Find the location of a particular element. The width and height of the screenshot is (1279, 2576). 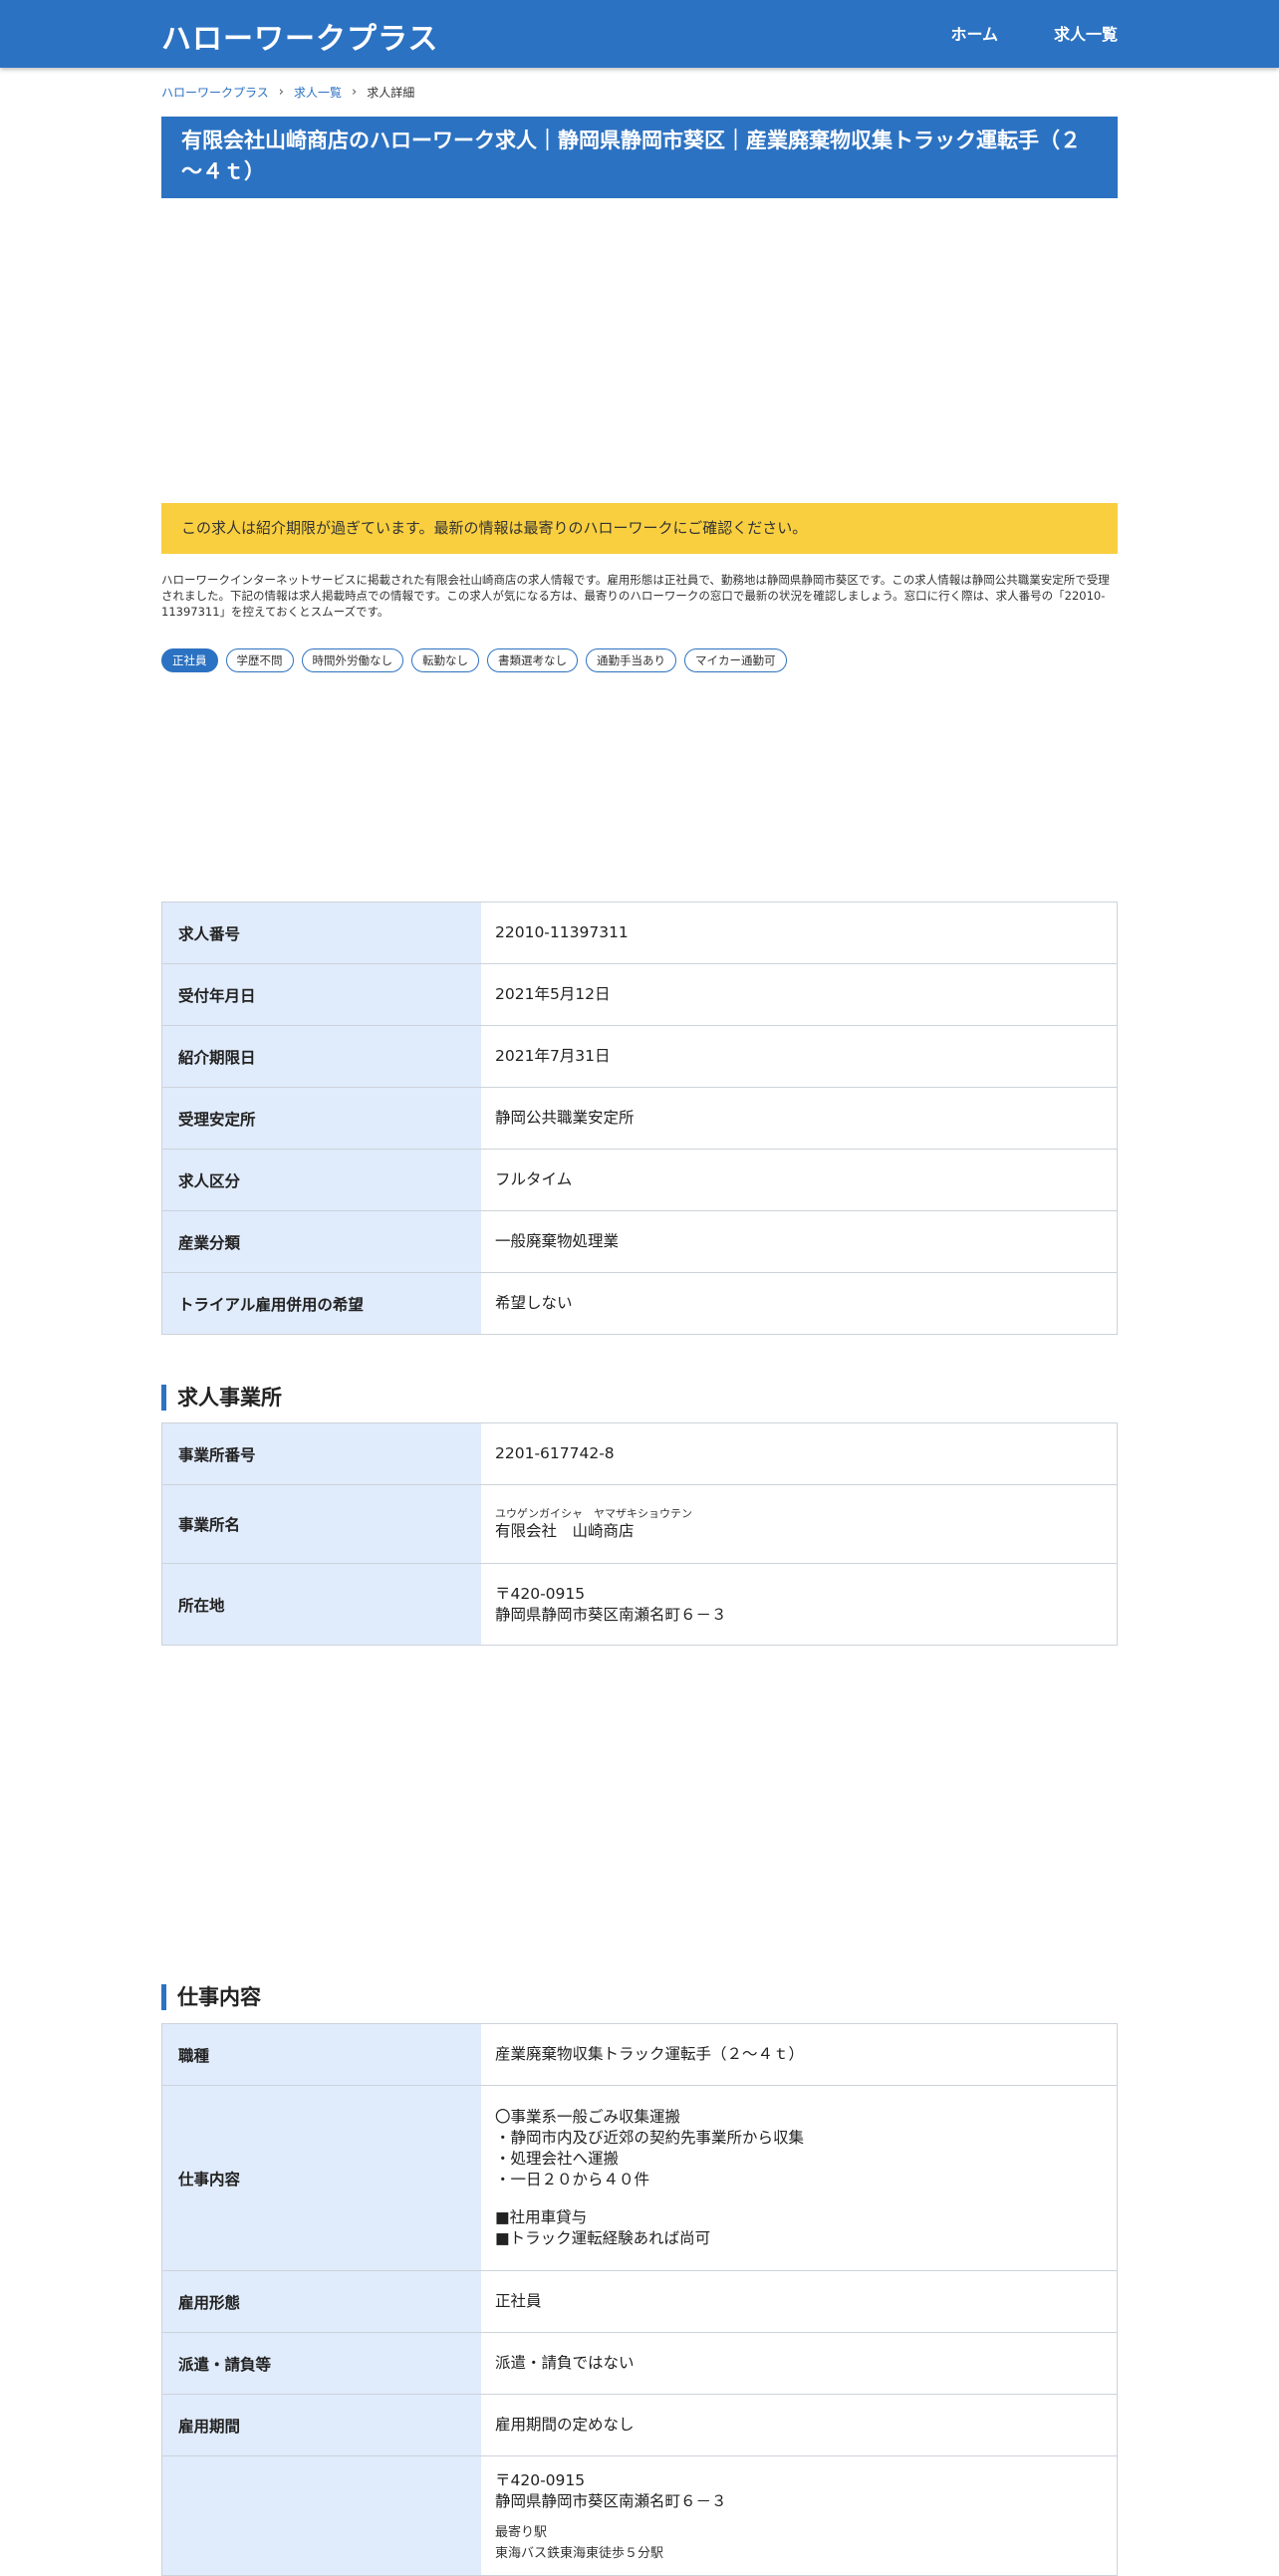

content-line: ・静岡市内及び近郊の契約先事業所から収集 is located at coordinates (650, 2138).